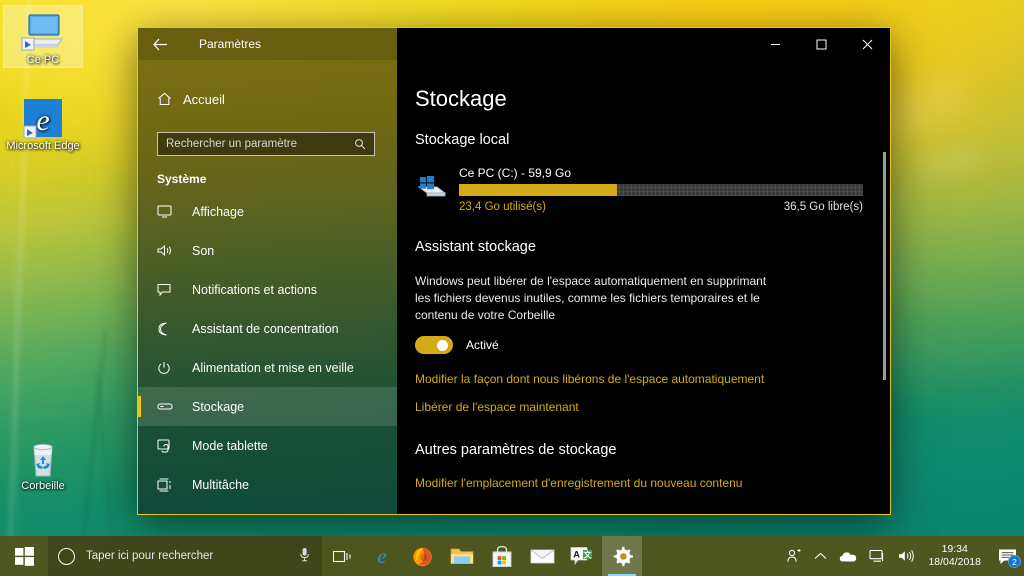  I want to click on multitask-icon, so click(174, 485).